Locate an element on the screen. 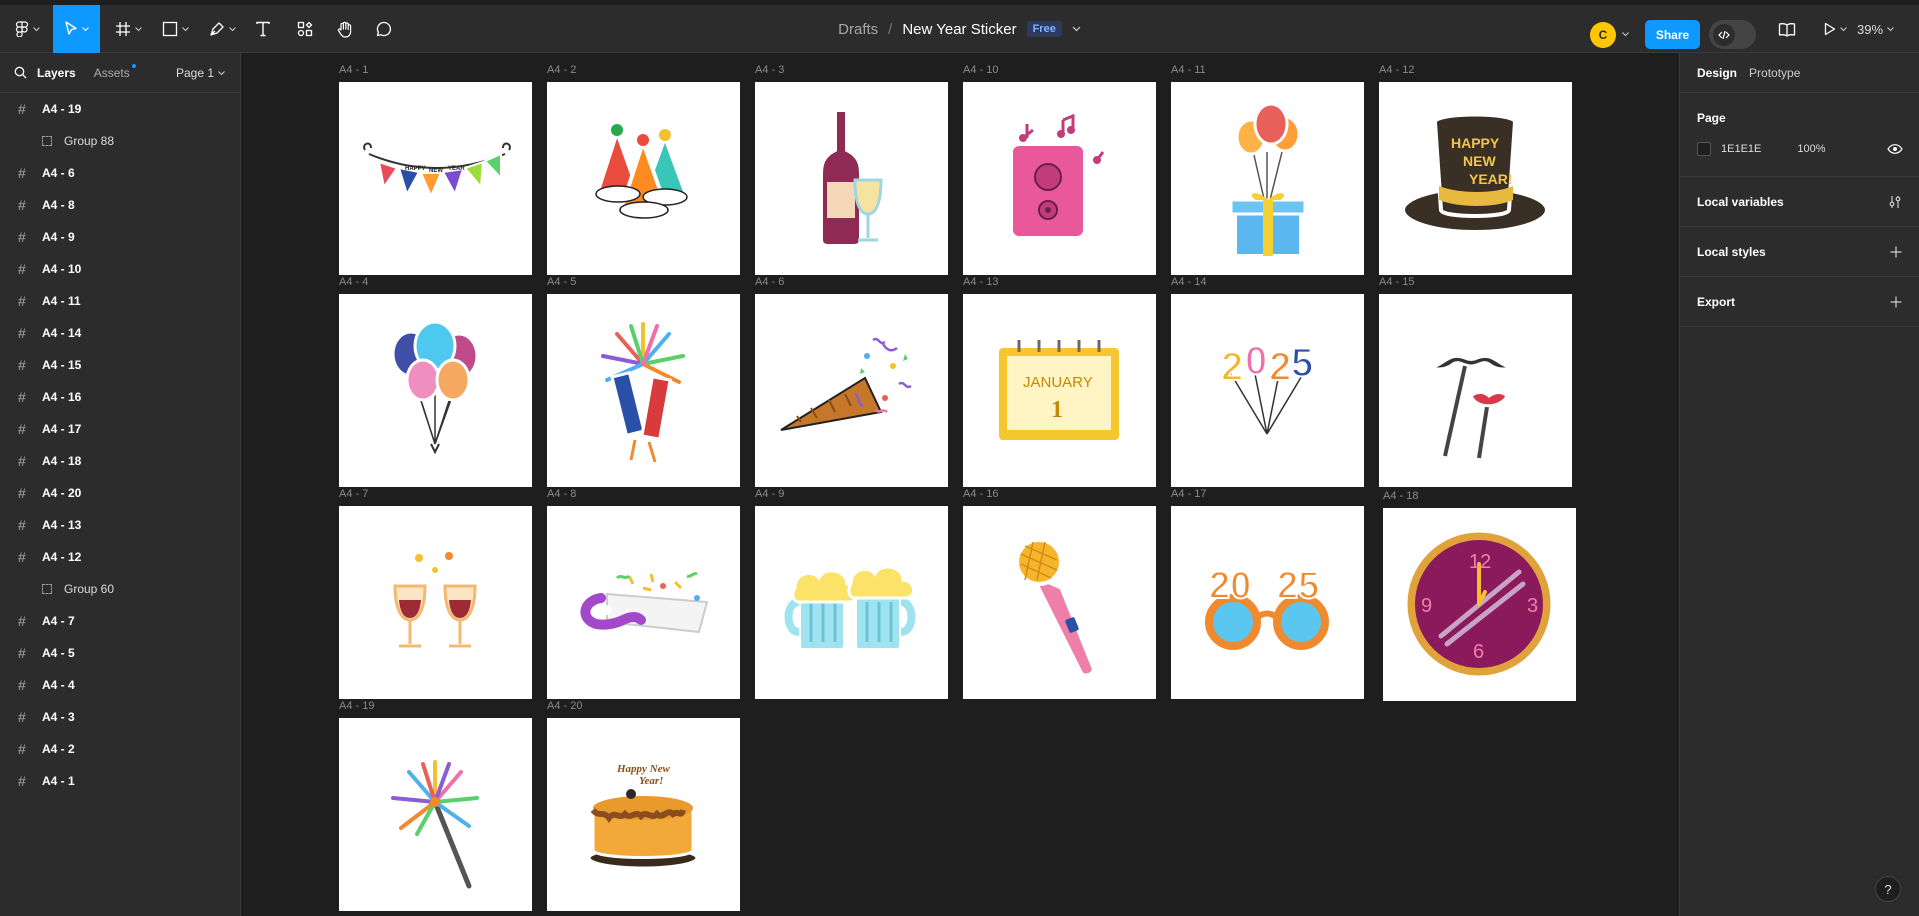 This screenshot has width=1919, height=916. zoom-control: 39% is located at coordinates (1875, 29).